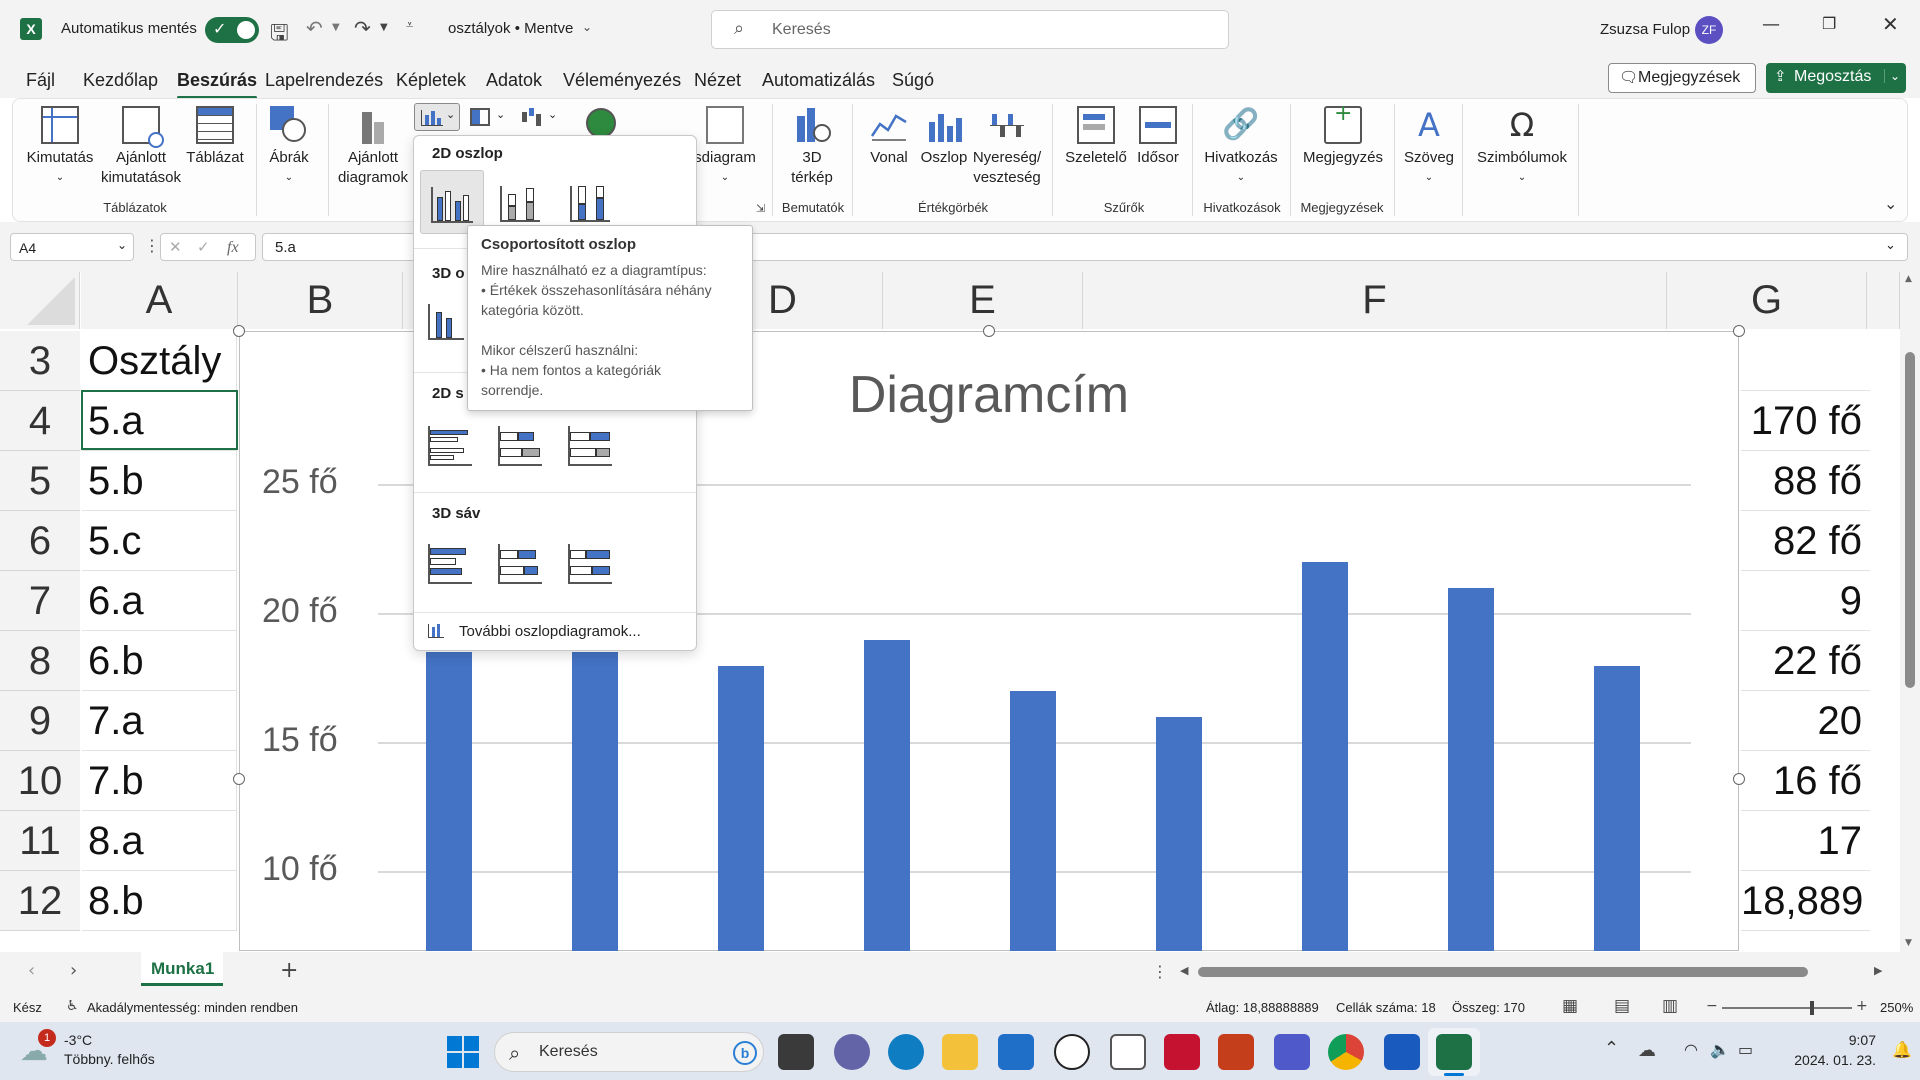  I want to click on cancel-icon: ✕, so click(175, 247).